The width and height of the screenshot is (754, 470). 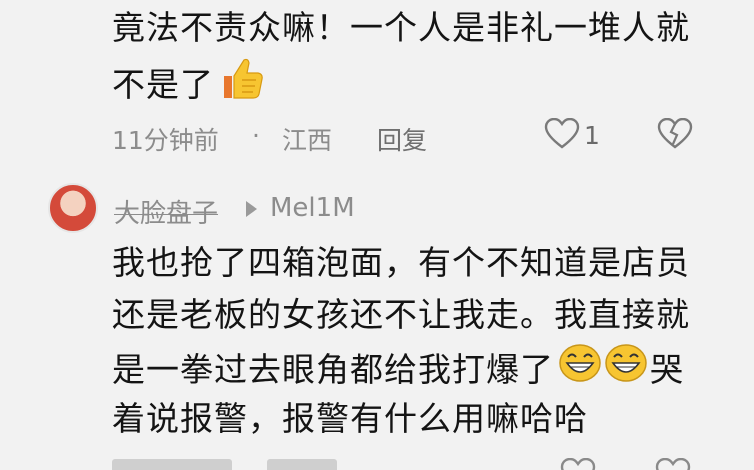 I want to click on comment-location: 江西, so click(x=307, y=140).